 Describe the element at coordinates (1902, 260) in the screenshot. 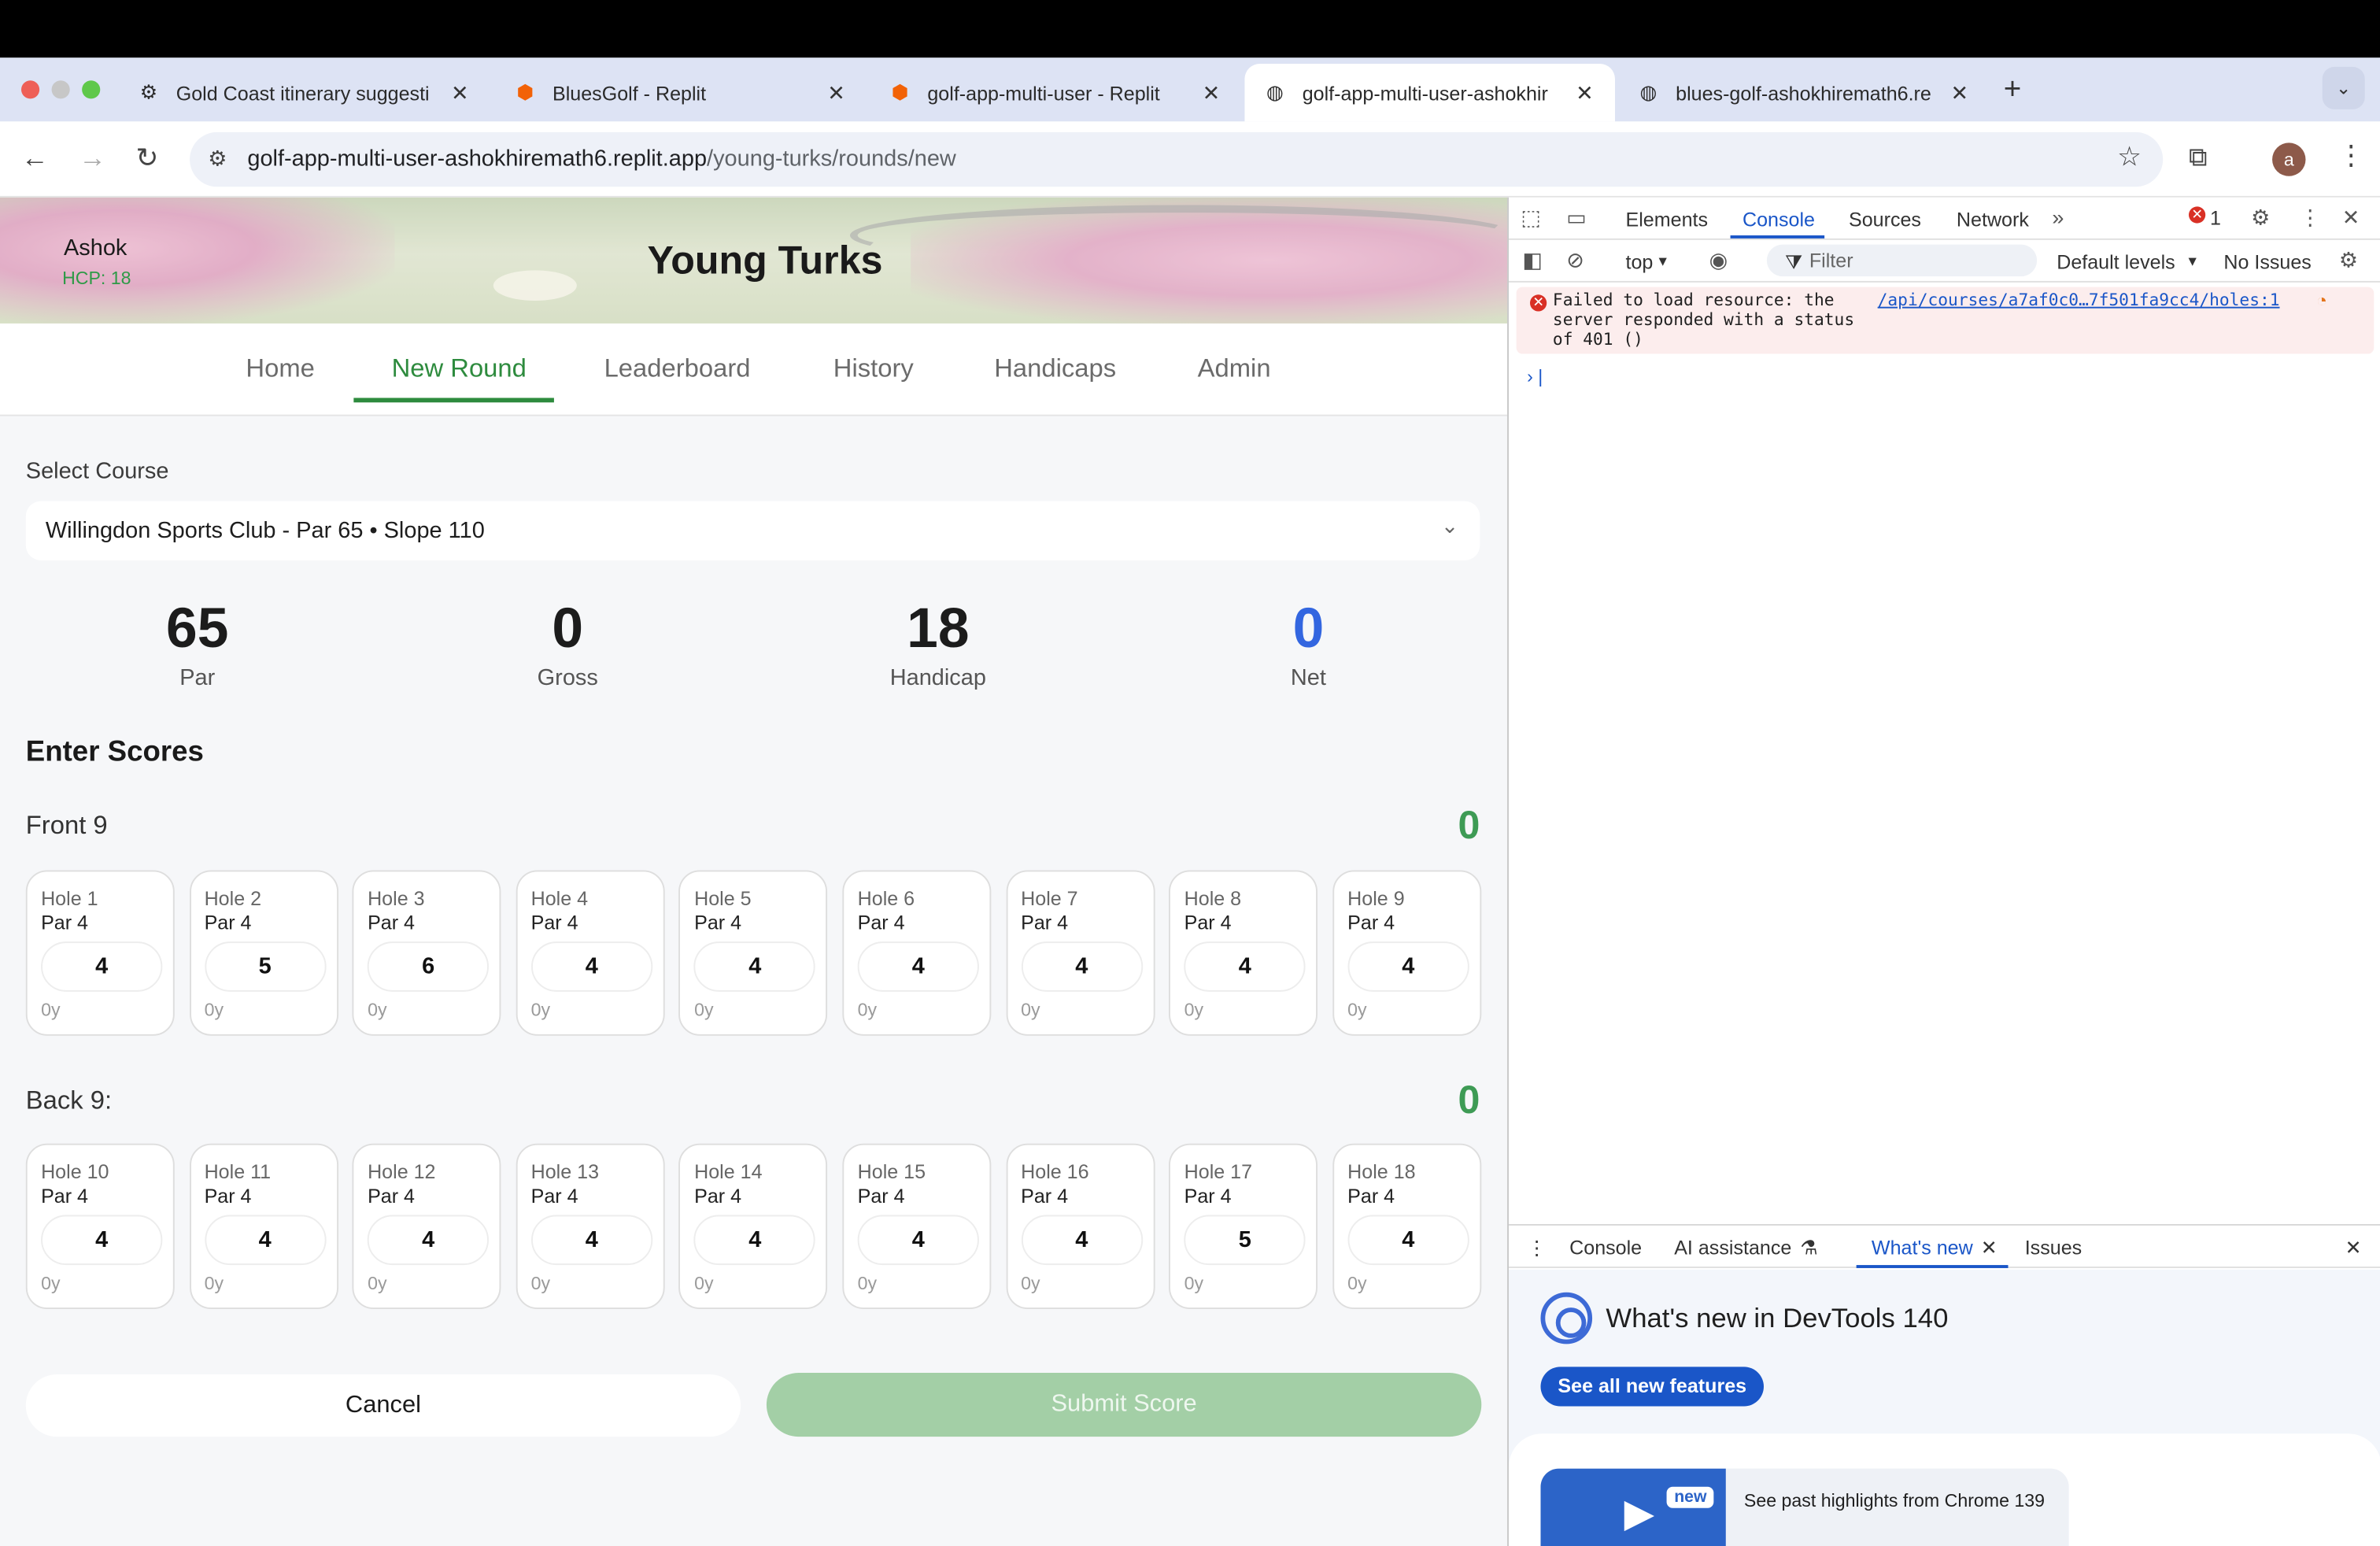

I see `console-filter-input: Filter` at that location.